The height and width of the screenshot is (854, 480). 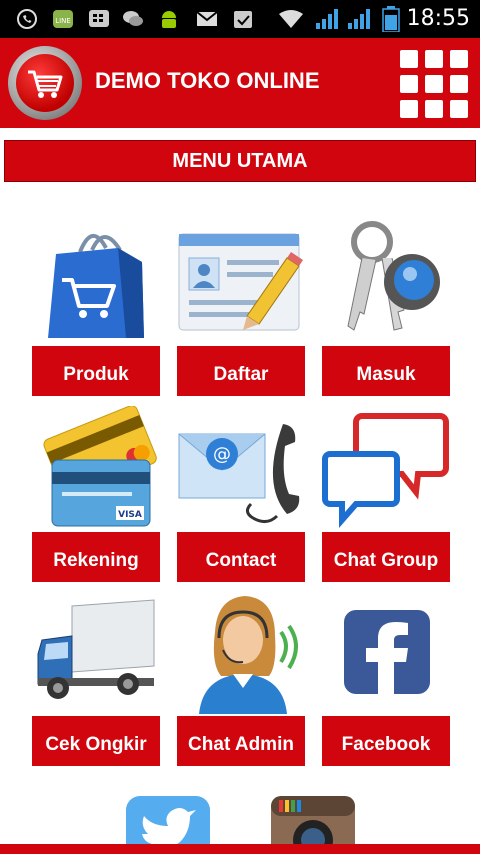 I want to click on svg-text: VISA, so click(x=130, y=515).